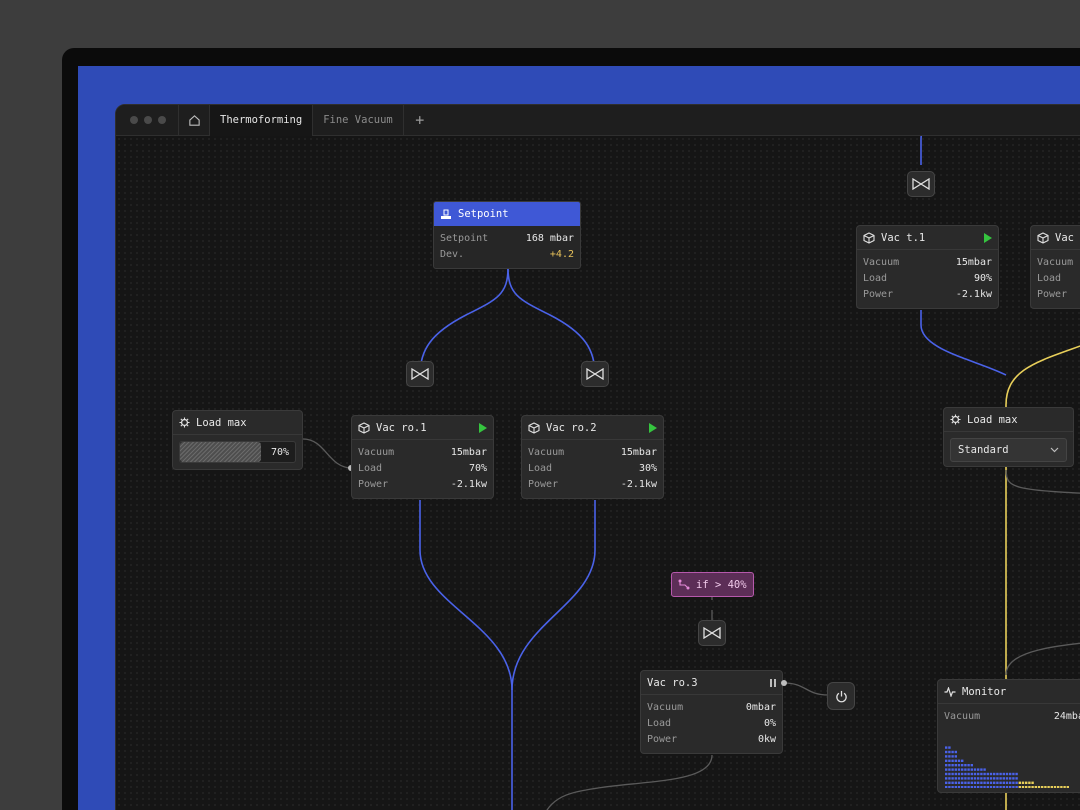 This screenshot has width=1080, height=810. I want to click on load-max-select-node: Load max Standard, so click(1008, 437).